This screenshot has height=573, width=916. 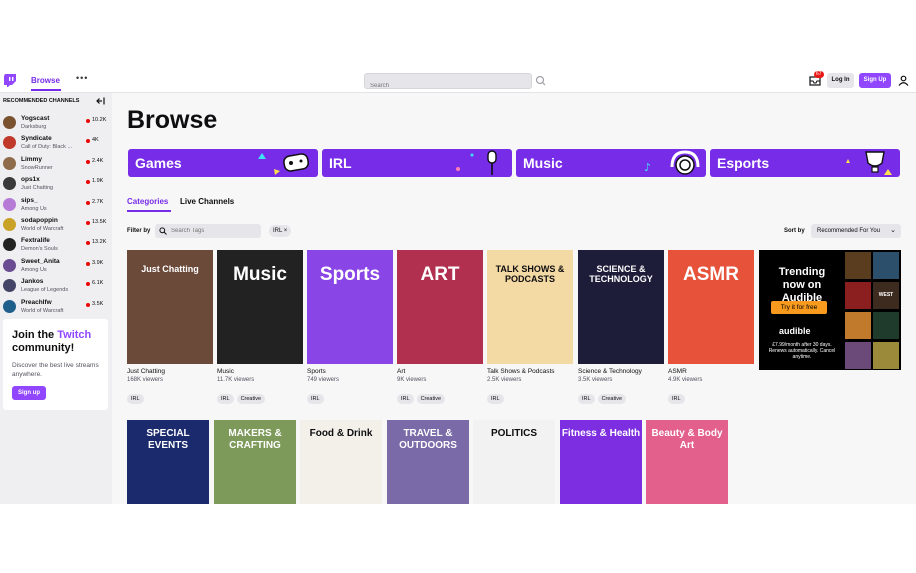 What do you see at coordinates (316, 371) in the screenshot?
I see `category-title: Sports` at bounding box center [316, 371].